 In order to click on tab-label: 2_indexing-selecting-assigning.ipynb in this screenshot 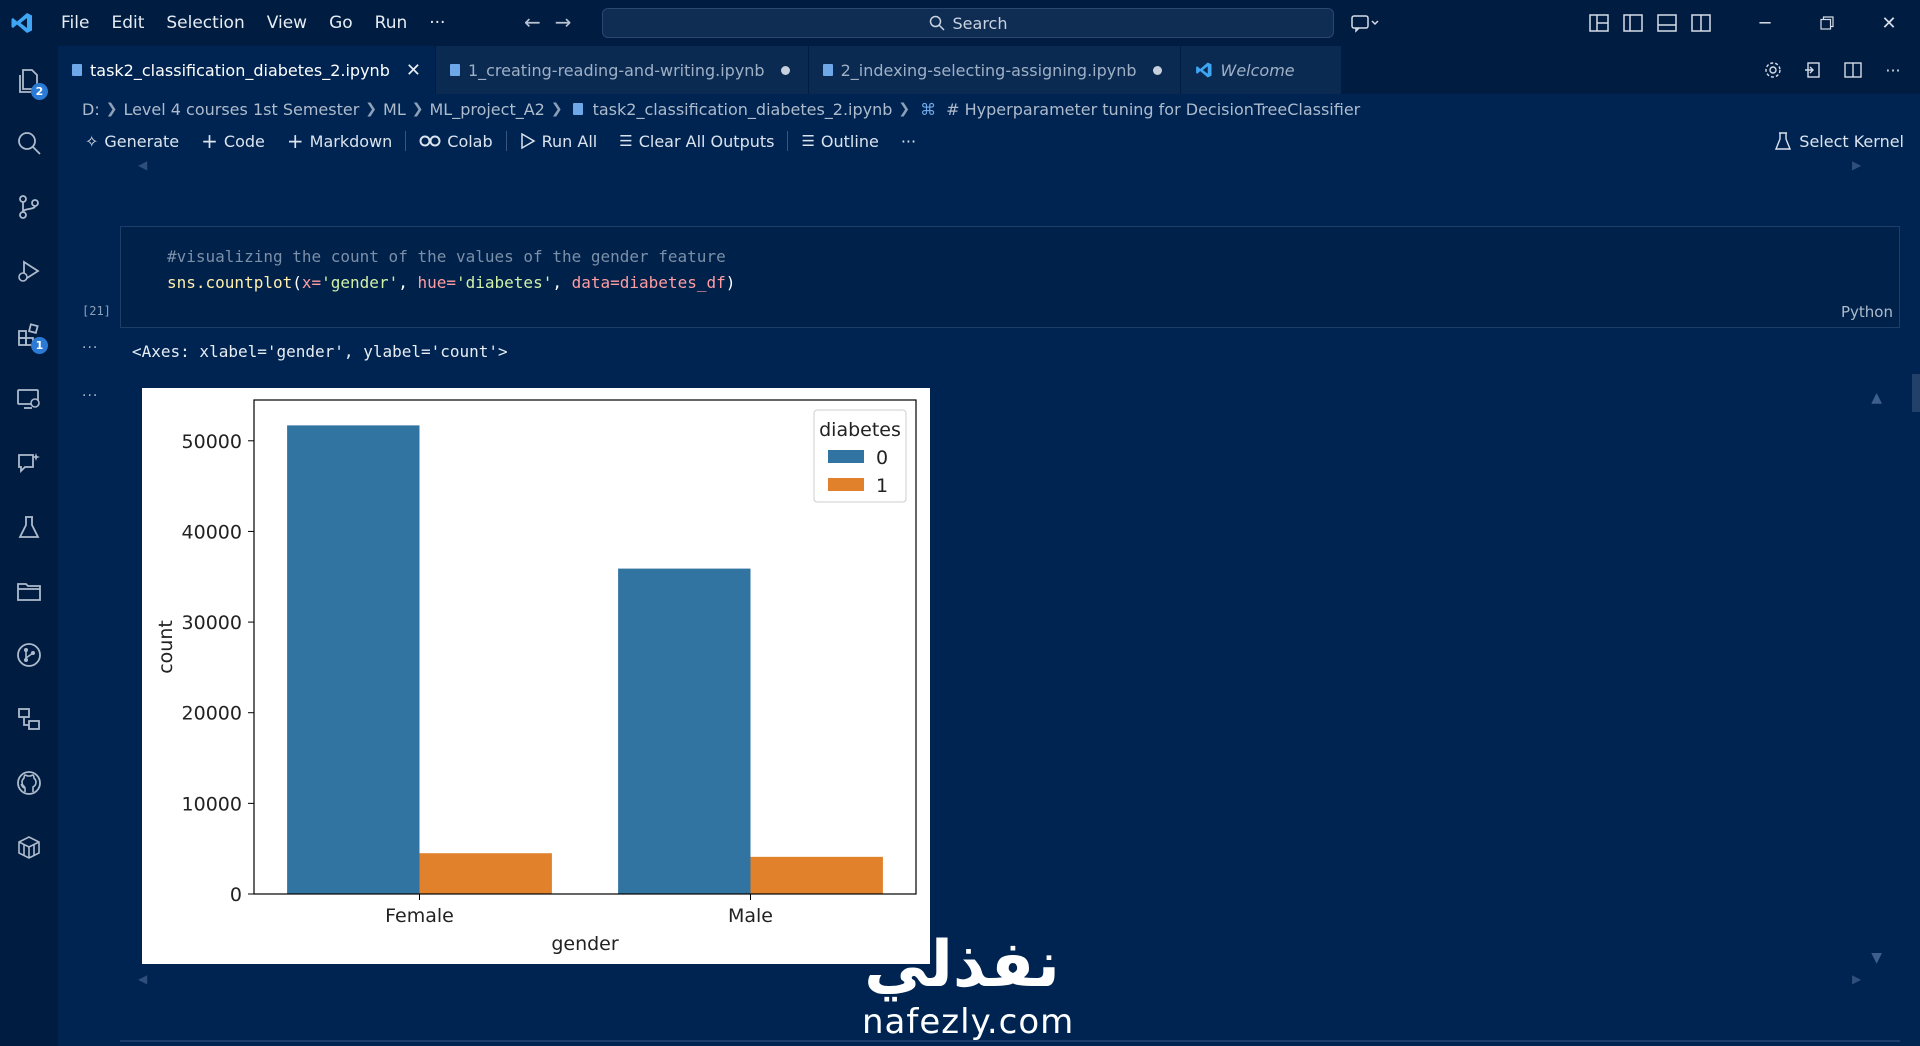, I will do `click(988, 70)`.